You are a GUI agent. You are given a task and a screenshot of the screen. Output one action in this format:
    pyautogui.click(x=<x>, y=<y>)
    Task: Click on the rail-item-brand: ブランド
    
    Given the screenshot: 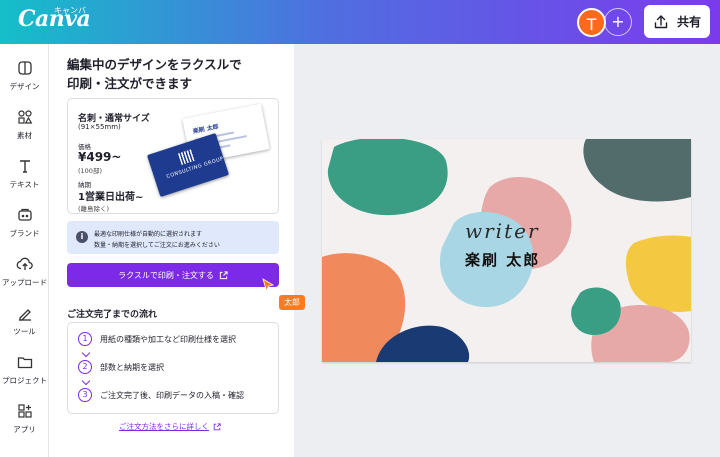 What is the action you would take?
    pyautogui.click(x=24, y=222)
    